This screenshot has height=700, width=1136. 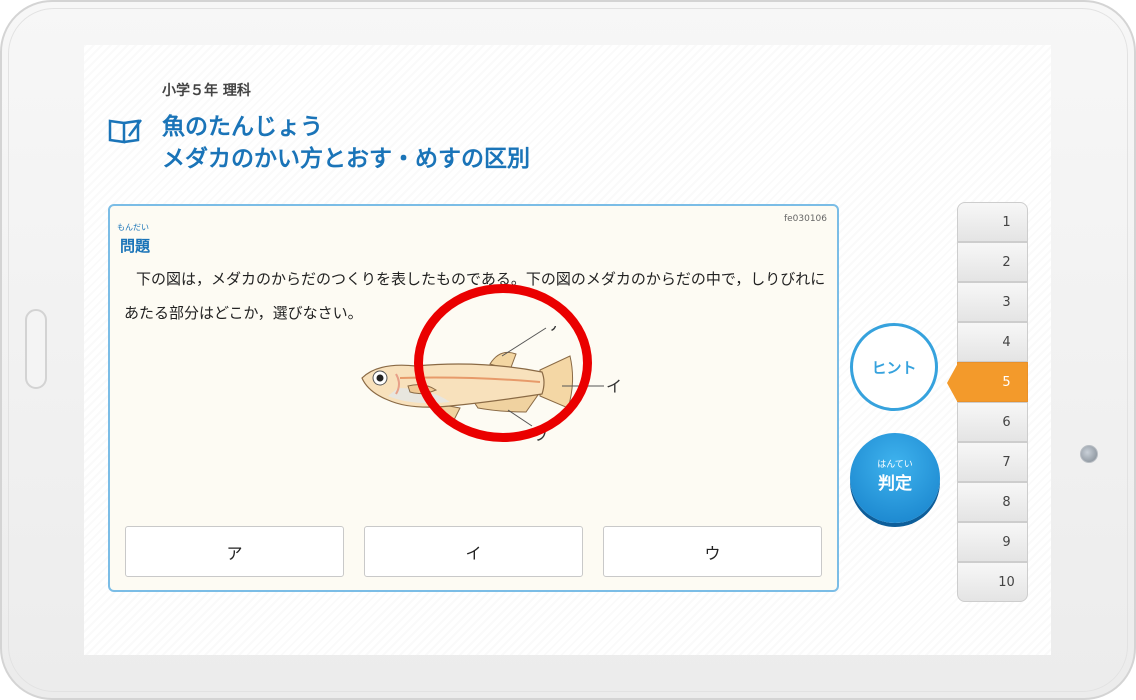 What do you see at coordinates (992, 462) in the screenshot?
I see `tab-question-7: 7` at bounding box center [992, 462].